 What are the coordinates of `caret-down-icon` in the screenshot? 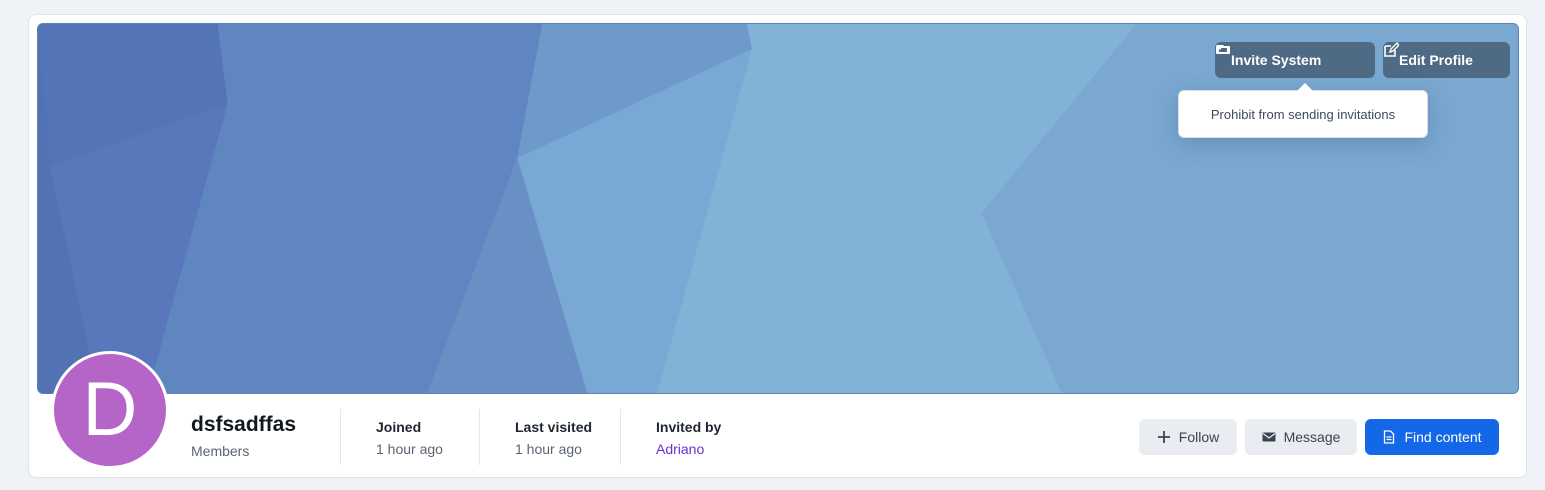 It's located at (1220, 47).